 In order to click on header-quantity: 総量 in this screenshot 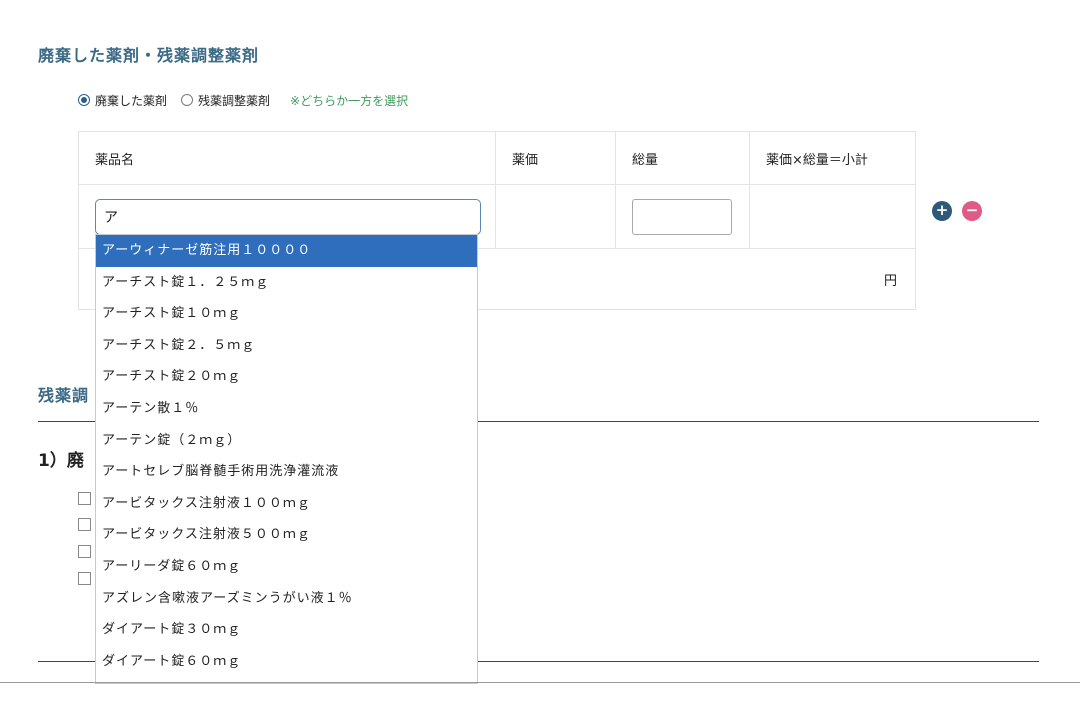, I will do `click(682, 158)`.